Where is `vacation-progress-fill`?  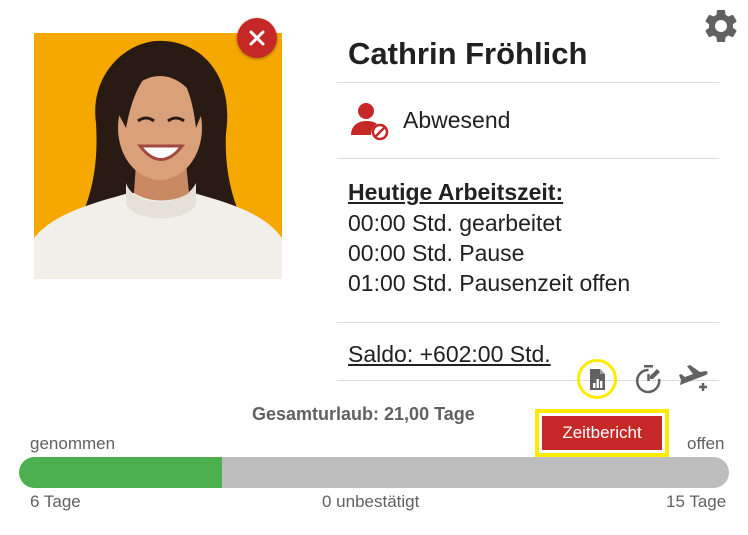
vacation-progress-fill is located at coordinates (120, 472).